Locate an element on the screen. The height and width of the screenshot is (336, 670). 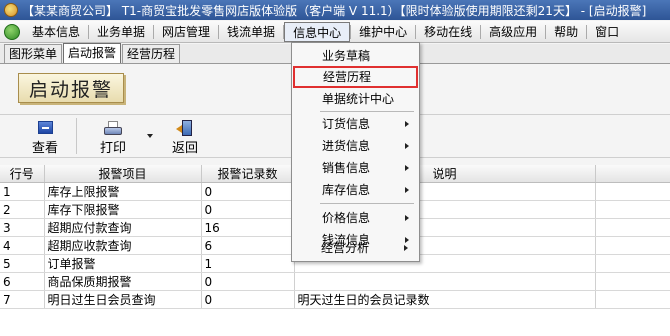
description is located at coordinates (445, 281).